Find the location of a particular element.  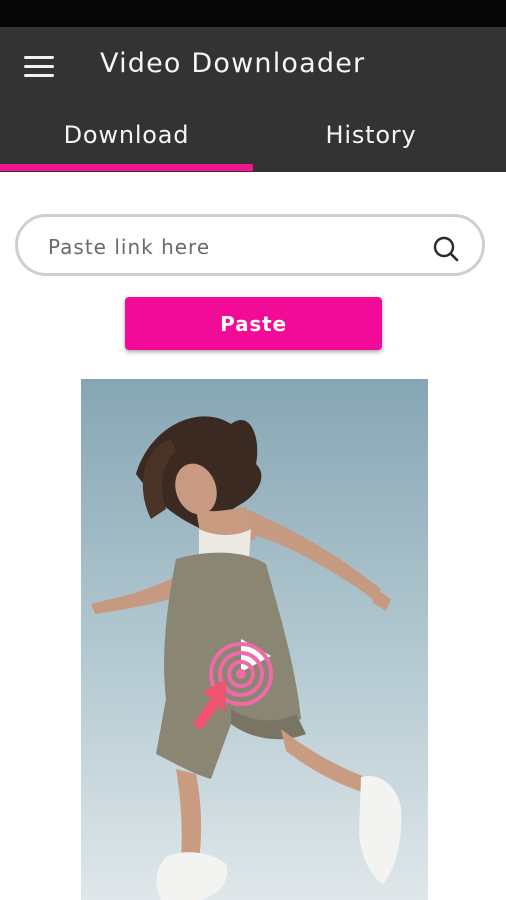

tab-history: History is located at coordinates (371, 139).